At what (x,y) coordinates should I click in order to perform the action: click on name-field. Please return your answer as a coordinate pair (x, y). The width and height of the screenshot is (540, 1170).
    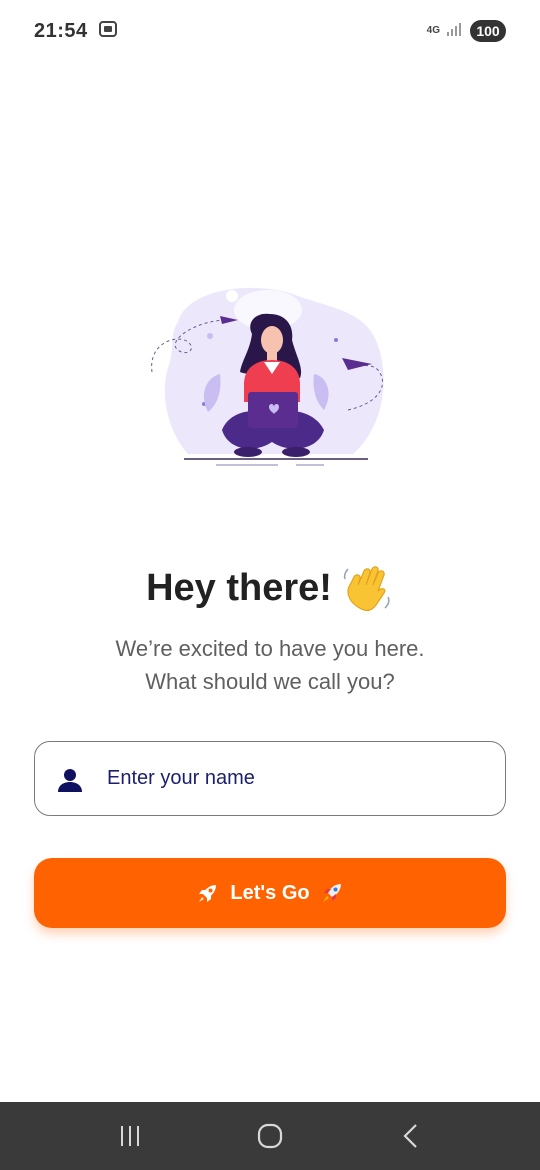
    Looking at the image, I should click on (270, 778).